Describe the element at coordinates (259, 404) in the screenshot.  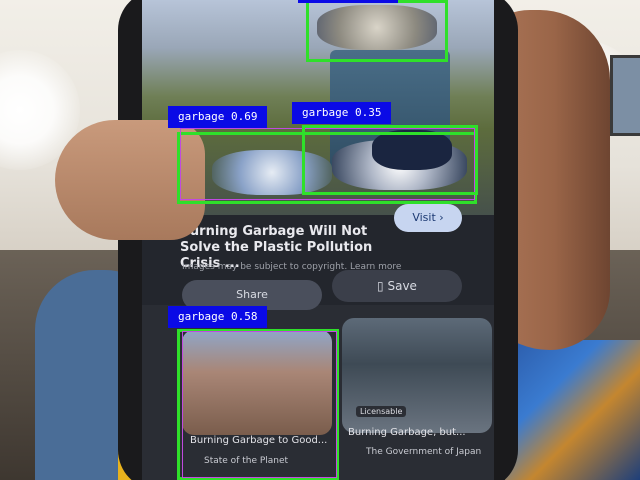
I see `detection-box-3-inner` at that location.